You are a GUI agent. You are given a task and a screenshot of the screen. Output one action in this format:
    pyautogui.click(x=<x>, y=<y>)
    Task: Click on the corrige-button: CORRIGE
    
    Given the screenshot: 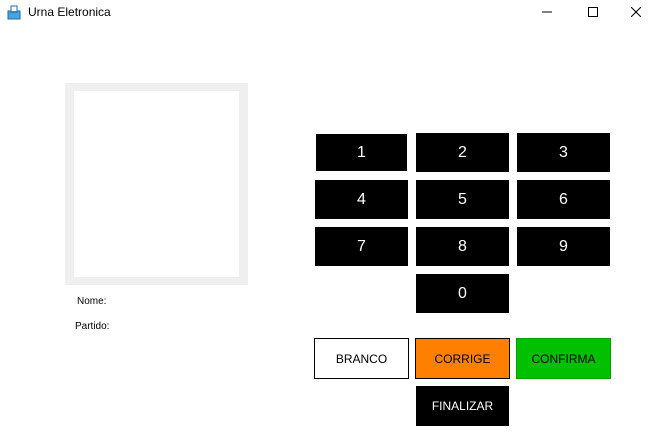 What is the action you would take?
    pyautogui.click(x=462, y=358)
    